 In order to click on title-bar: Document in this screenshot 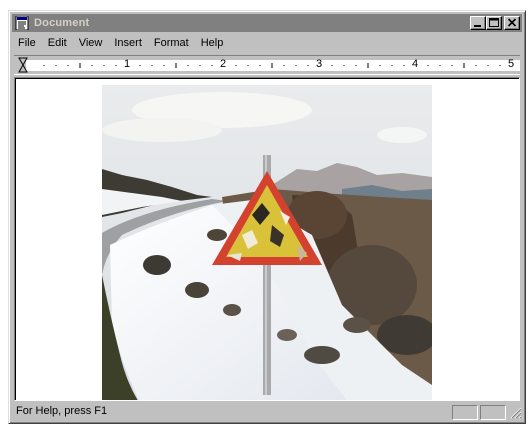, I will do `click(267, 23)`.